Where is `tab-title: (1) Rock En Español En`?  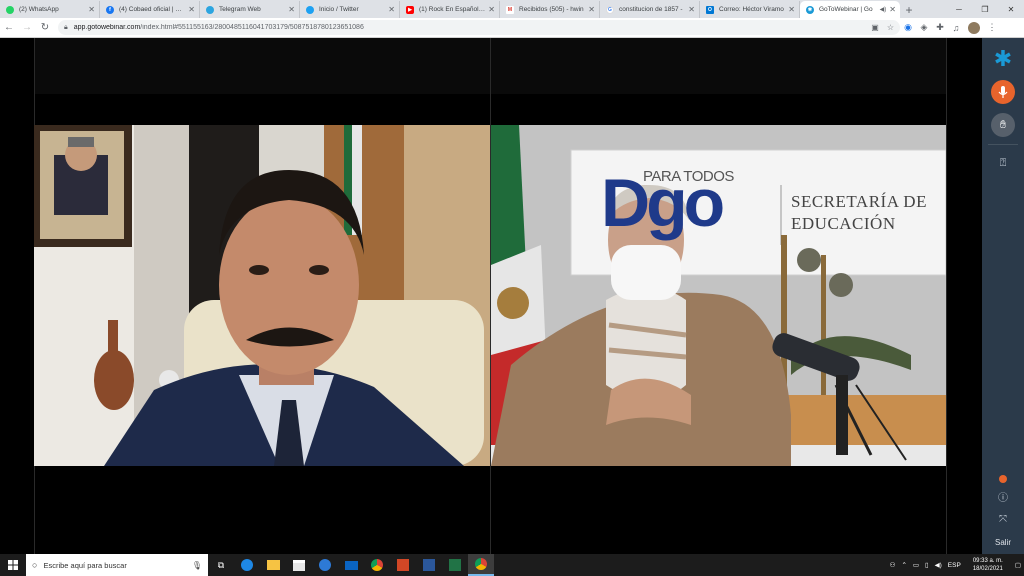 tab-title: (1) Rock En Español En is located at coordinates (452, 9).